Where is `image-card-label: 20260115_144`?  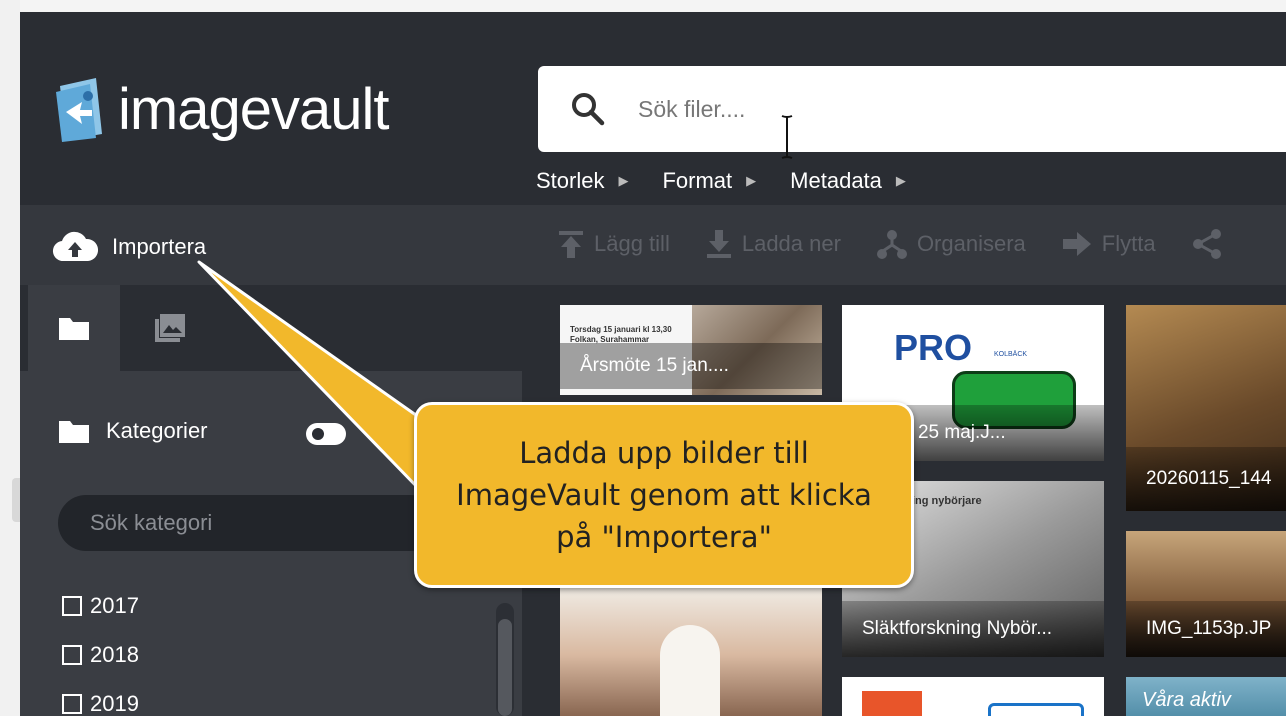
image-card-label: 20260115_144 is located at coordinates (1206, 479).